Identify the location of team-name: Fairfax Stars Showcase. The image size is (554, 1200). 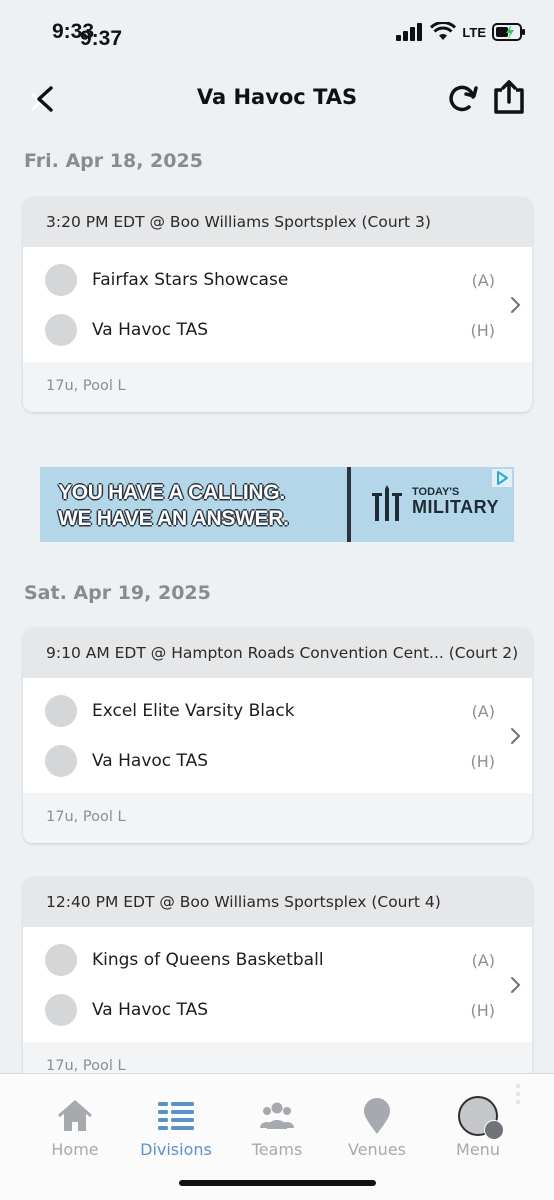
(190, 280).